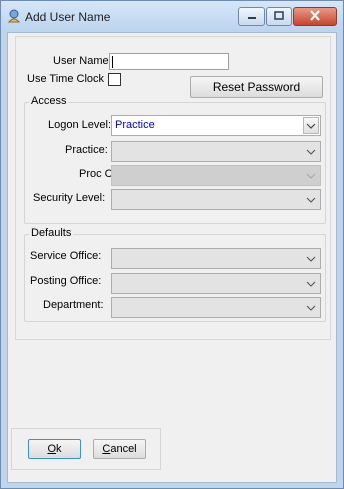 This screenshot has height=489, width=344. I want to click on use-time-clock-checkbox, so click(114, 79).